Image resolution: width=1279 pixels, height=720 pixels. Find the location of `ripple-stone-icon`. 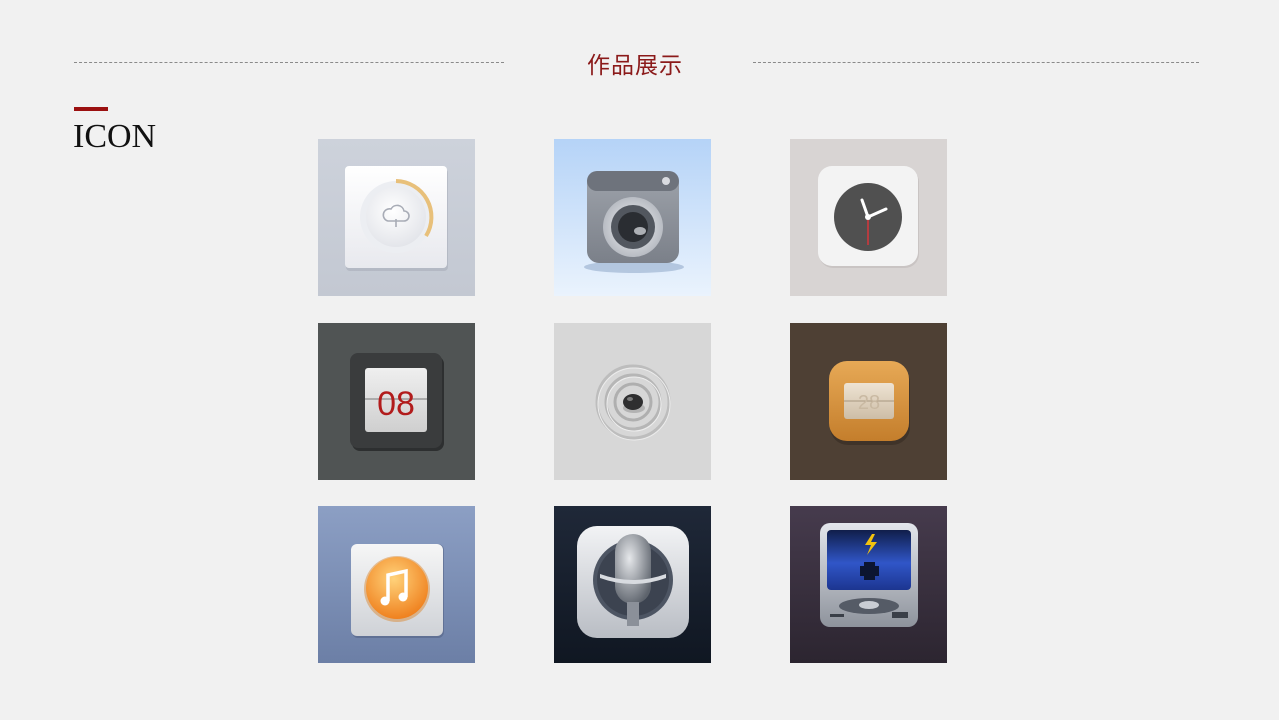

ripple-stone-icon is located at coordinates (632, 401).